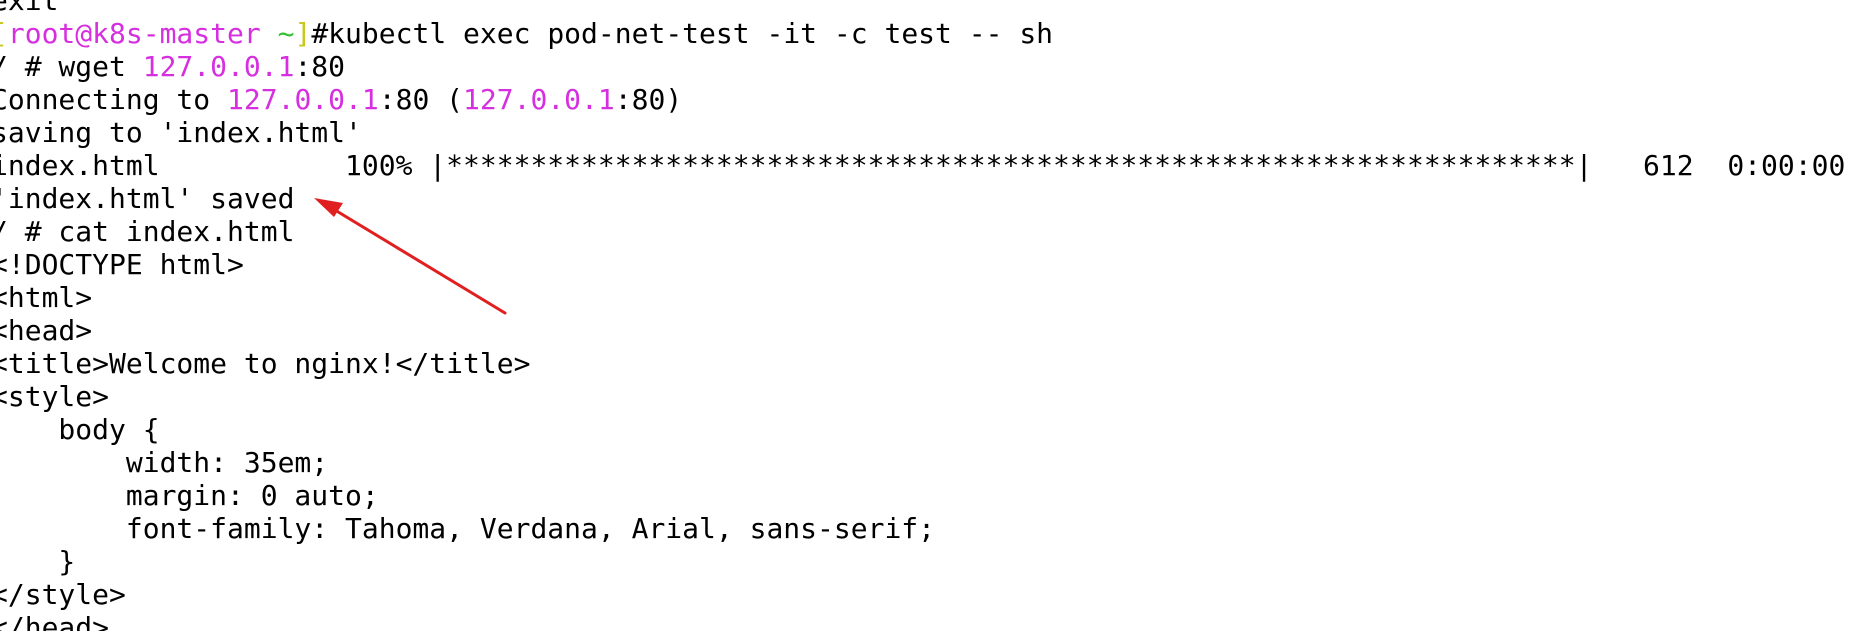  What do you see at coordinates (164, 462) in the screenshot?
I see `terminal-text-segment: width: 35em;` at bounding box center [164, 462].